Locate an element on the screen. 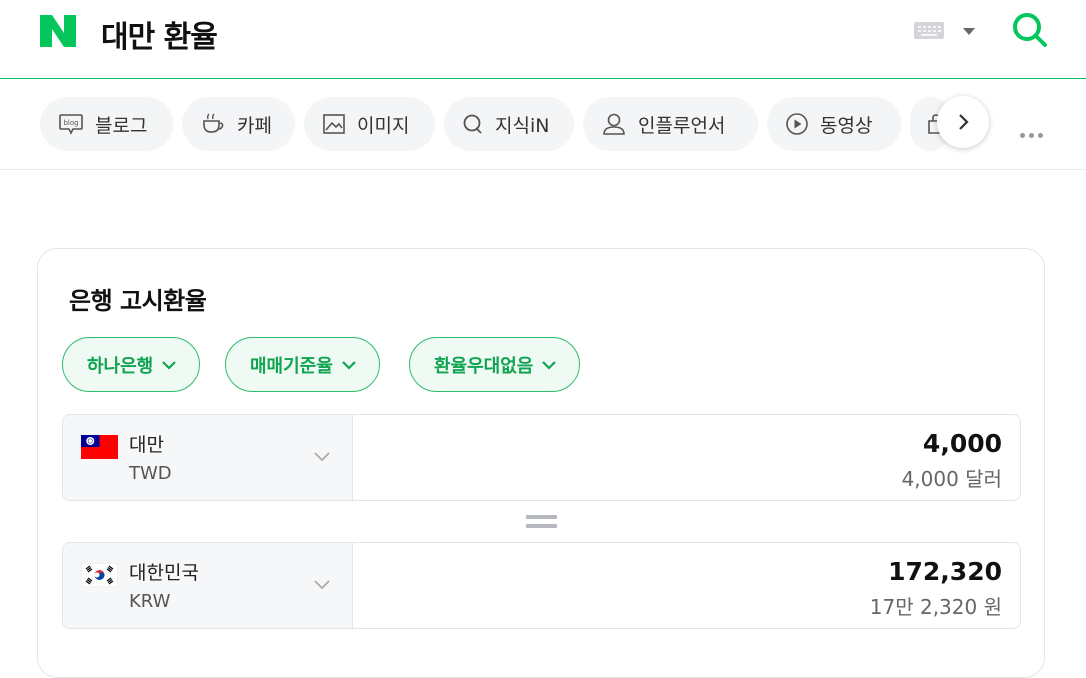 The image size is (1086, 678). rate-type-select-button: 매매기준율 is located at coordinates (302, 364).